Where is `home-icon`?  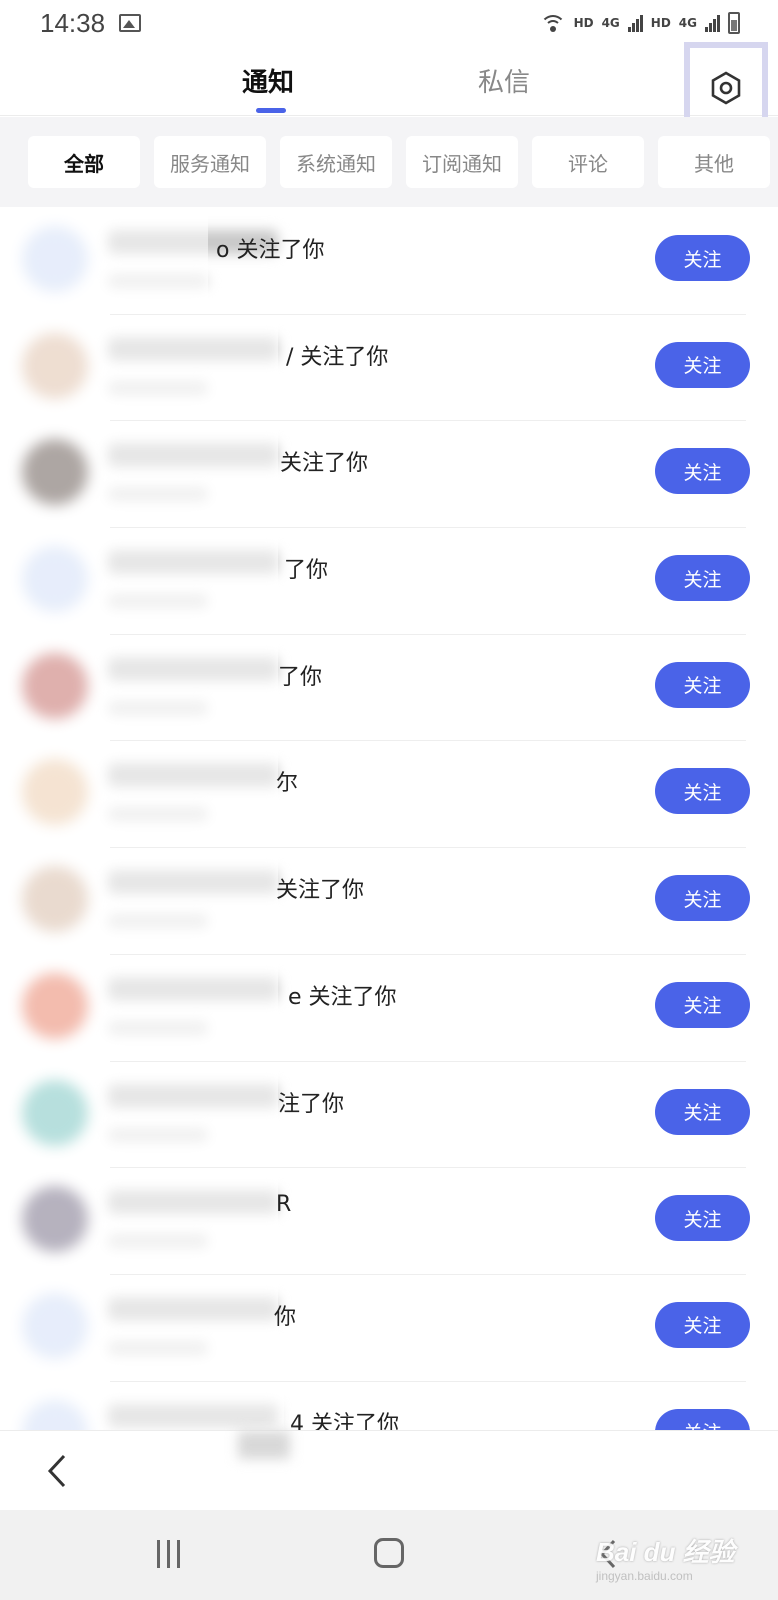 home-icon is located at coordinates (389, 1553).